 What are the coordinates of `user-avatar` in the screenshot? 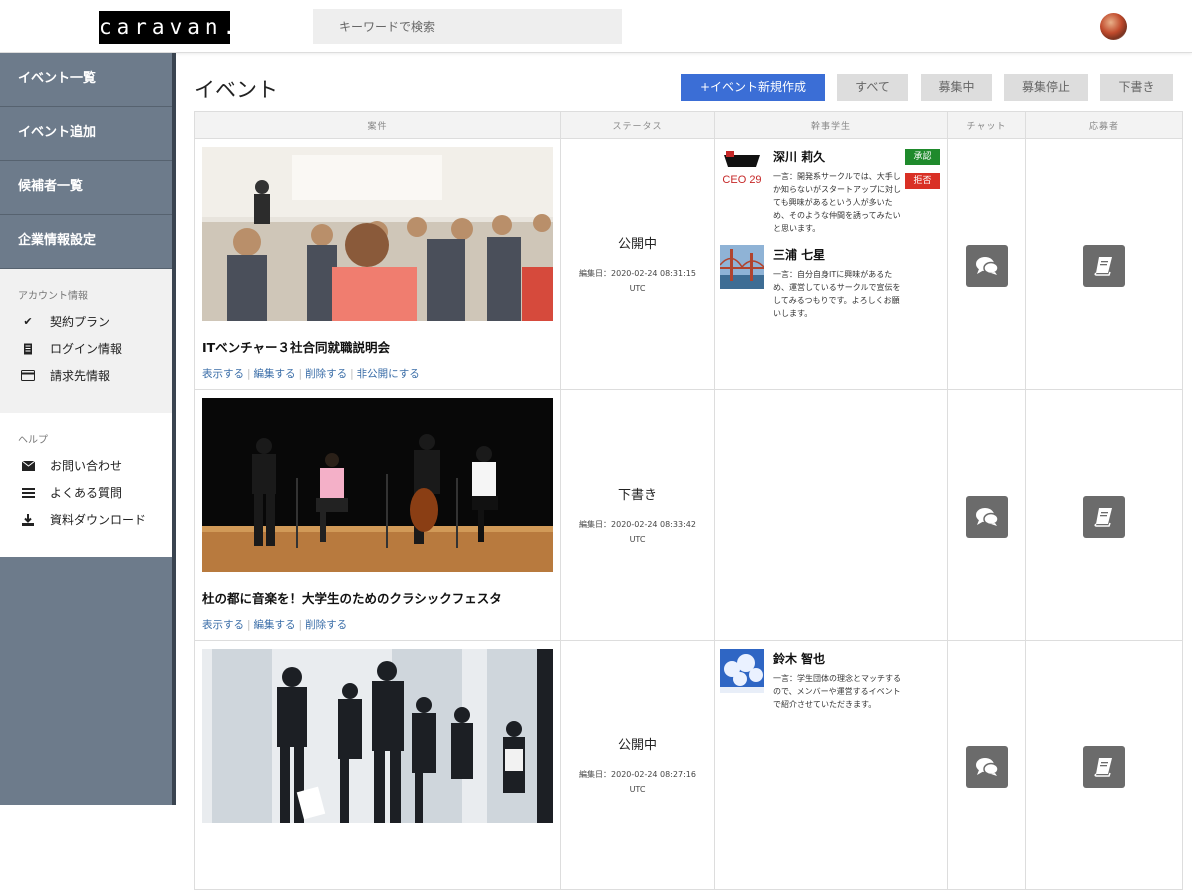 It's located at (1113, 26).